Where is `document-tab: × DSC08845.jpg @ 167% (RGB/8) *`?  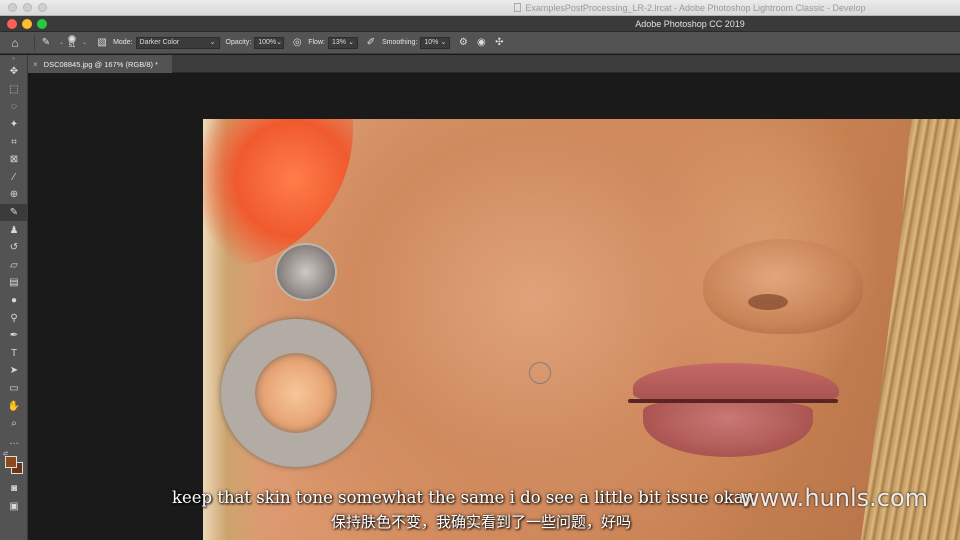 document-tab: × DSC08845.jpg @ 167% (RGB/8) * is located at coordinates (100, 64).